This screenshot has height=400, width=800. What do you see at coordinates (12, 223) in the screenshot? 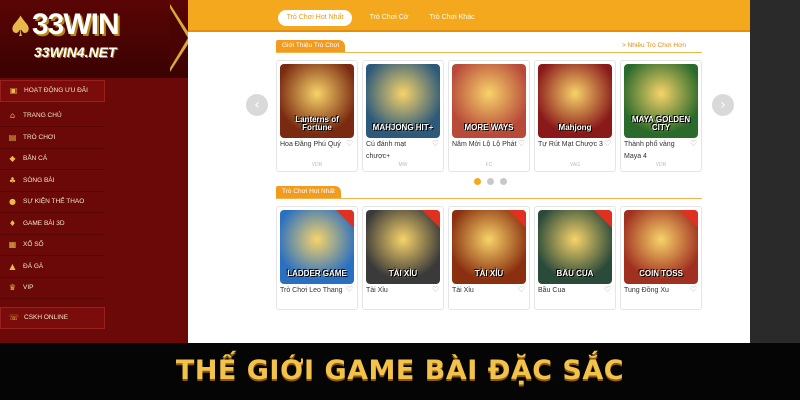
I see `cards-icon: ♦` at bounding box center [12, 223].